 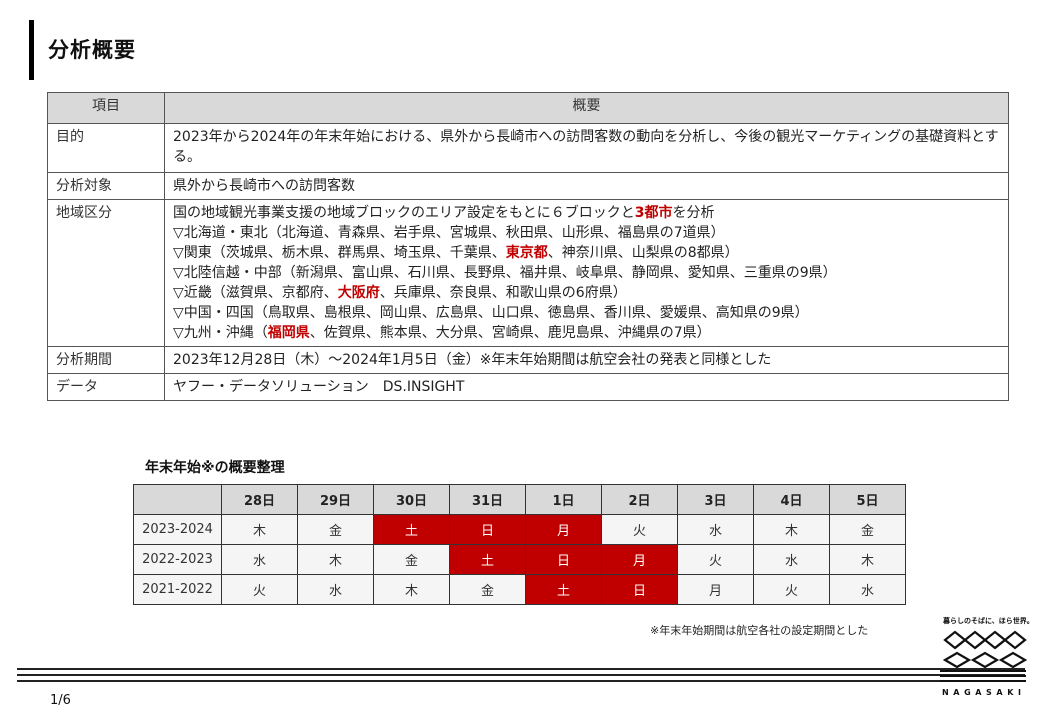 What do you see at coordinates (639, 499) in the screenshot?
I see `calendar-day-header: 2日` at bounding box center [639, 499].